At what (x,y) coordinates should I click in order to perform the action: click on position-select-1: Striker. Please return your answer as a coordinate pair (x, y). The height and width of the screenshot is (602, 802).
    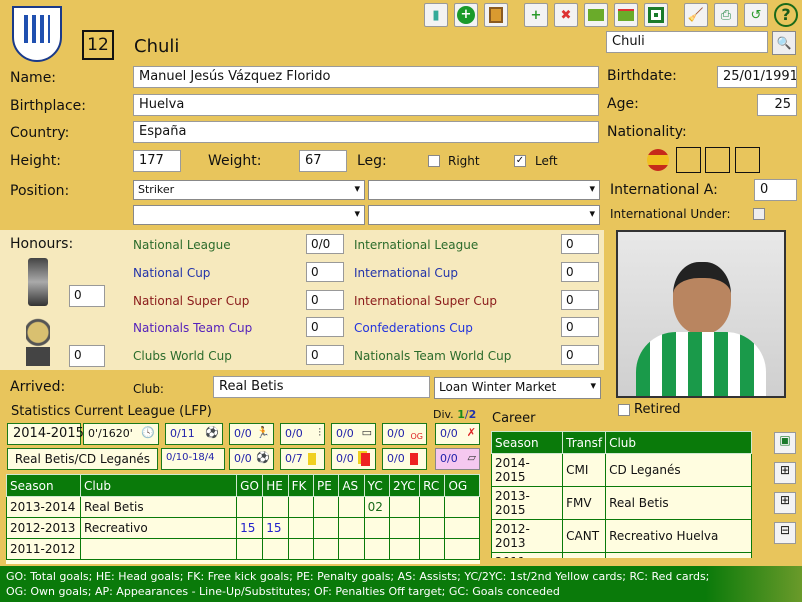
    Looking at the image, I should click on (249, 190).